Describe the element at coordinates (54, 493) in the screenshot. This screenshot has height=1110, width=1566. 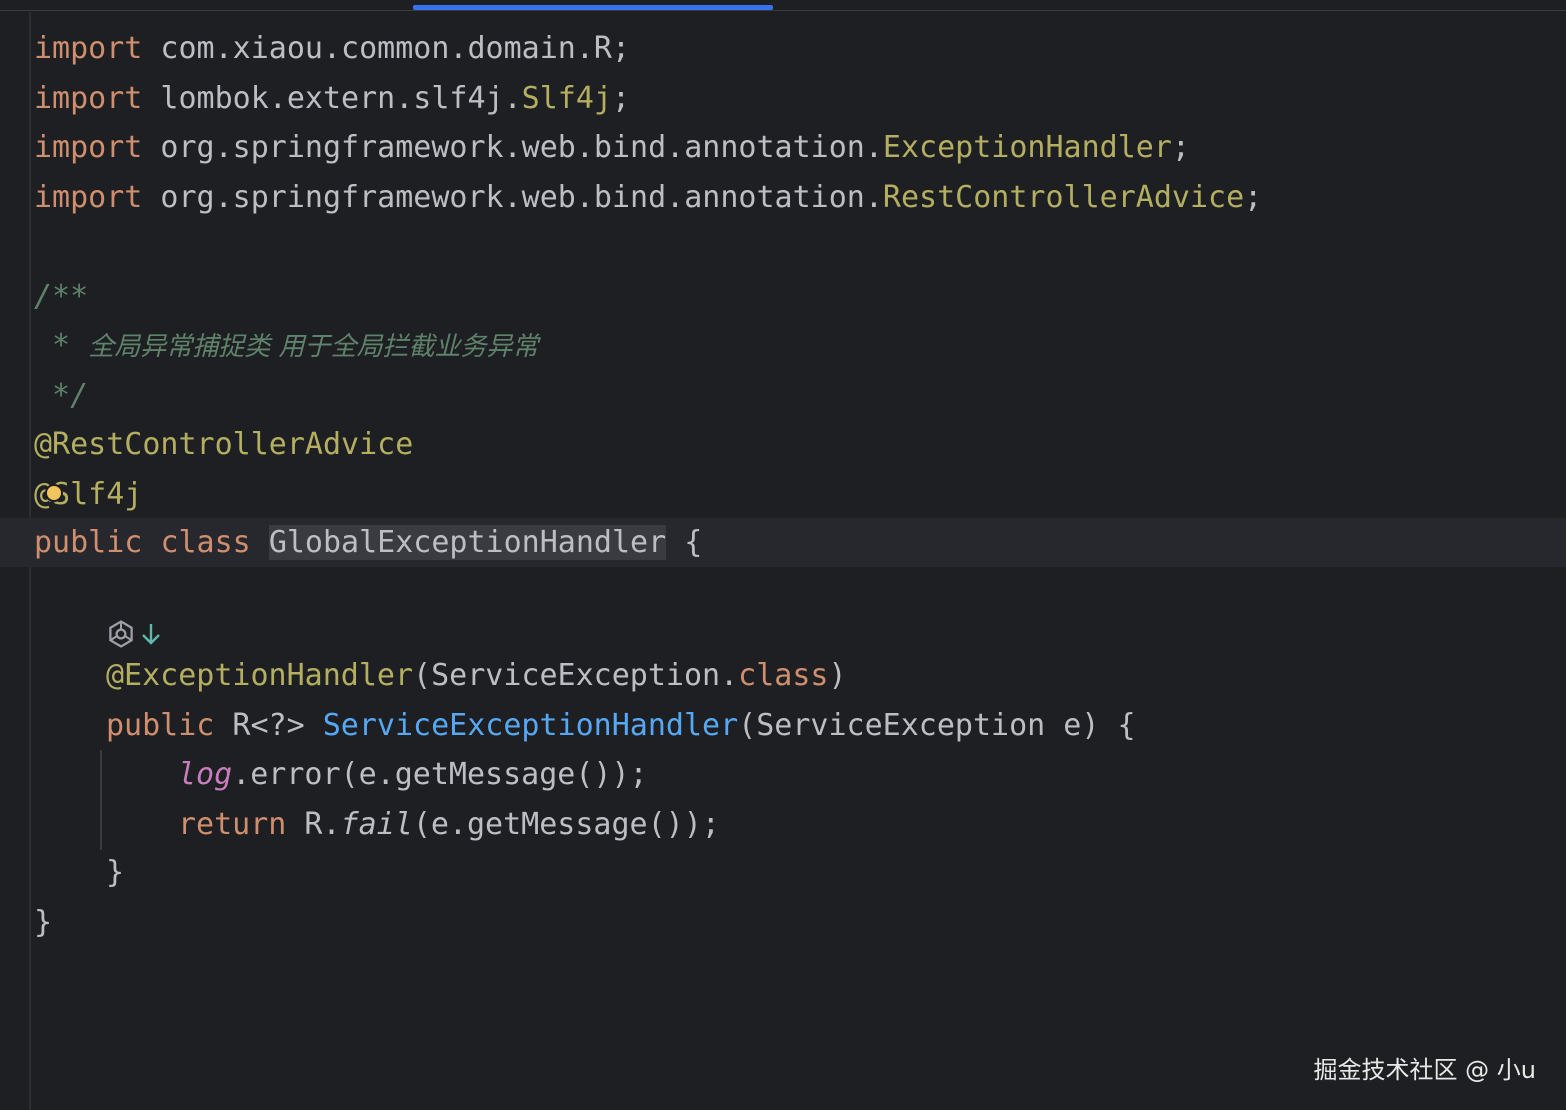
I see `lightbulb-icon` at that location.